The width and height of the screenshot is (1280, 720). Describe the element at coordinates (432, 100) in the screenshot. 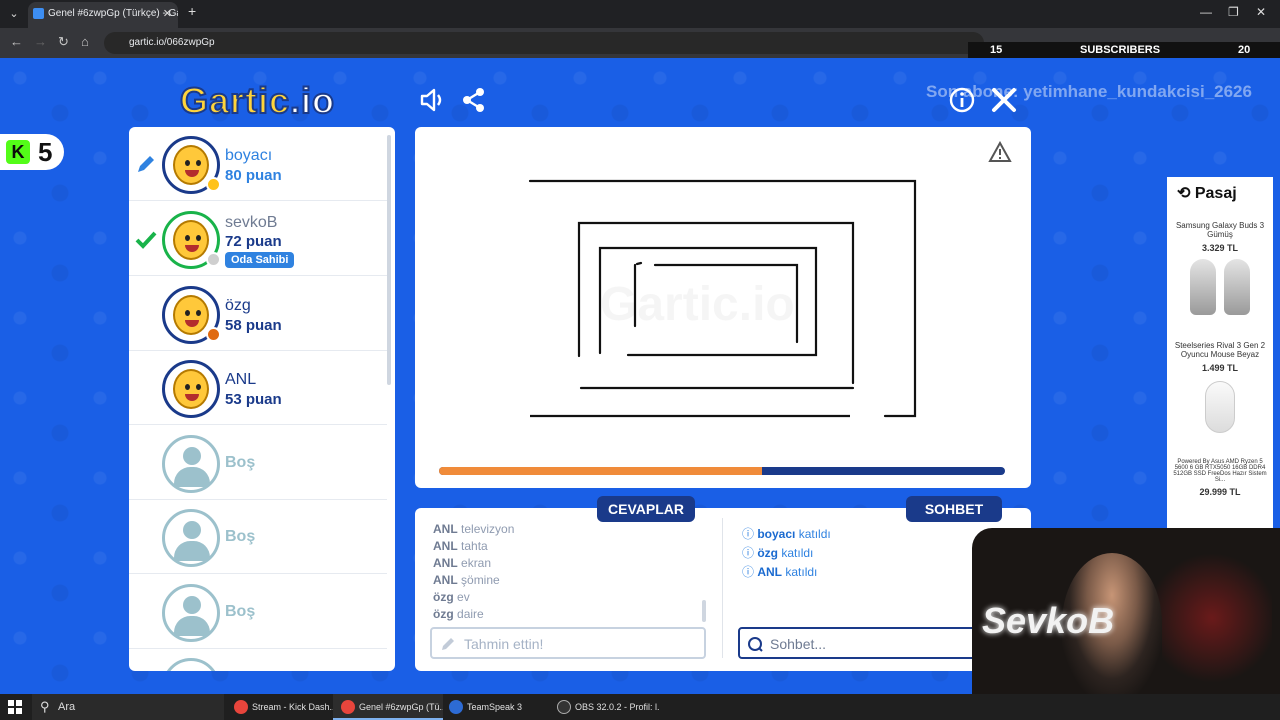

I see `sound-icon` at that location.